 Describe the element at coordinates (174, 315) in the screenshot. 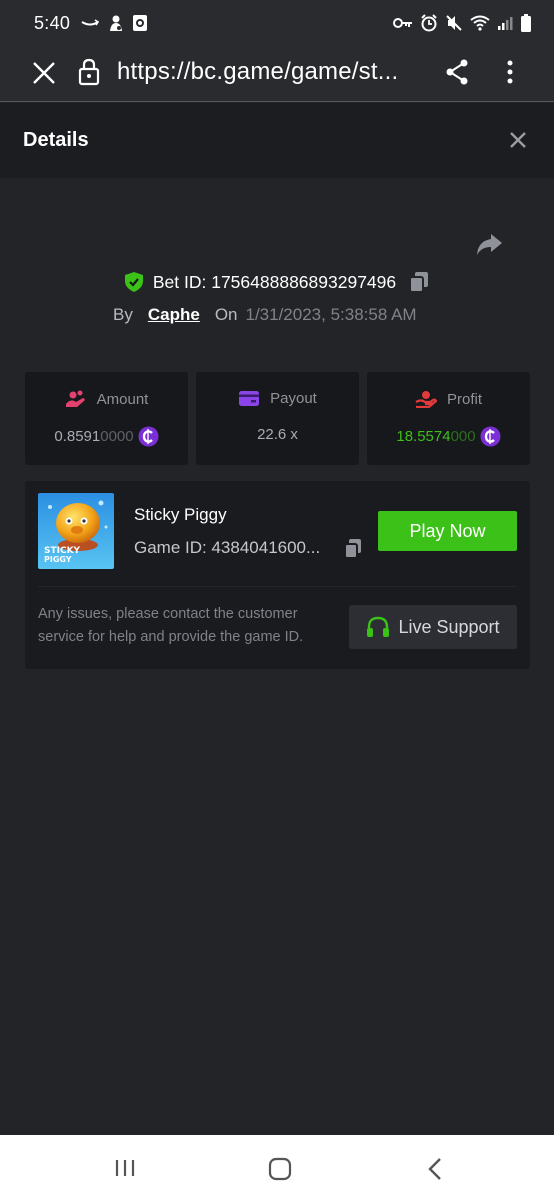

I see `user-link: Caphe` at that location.